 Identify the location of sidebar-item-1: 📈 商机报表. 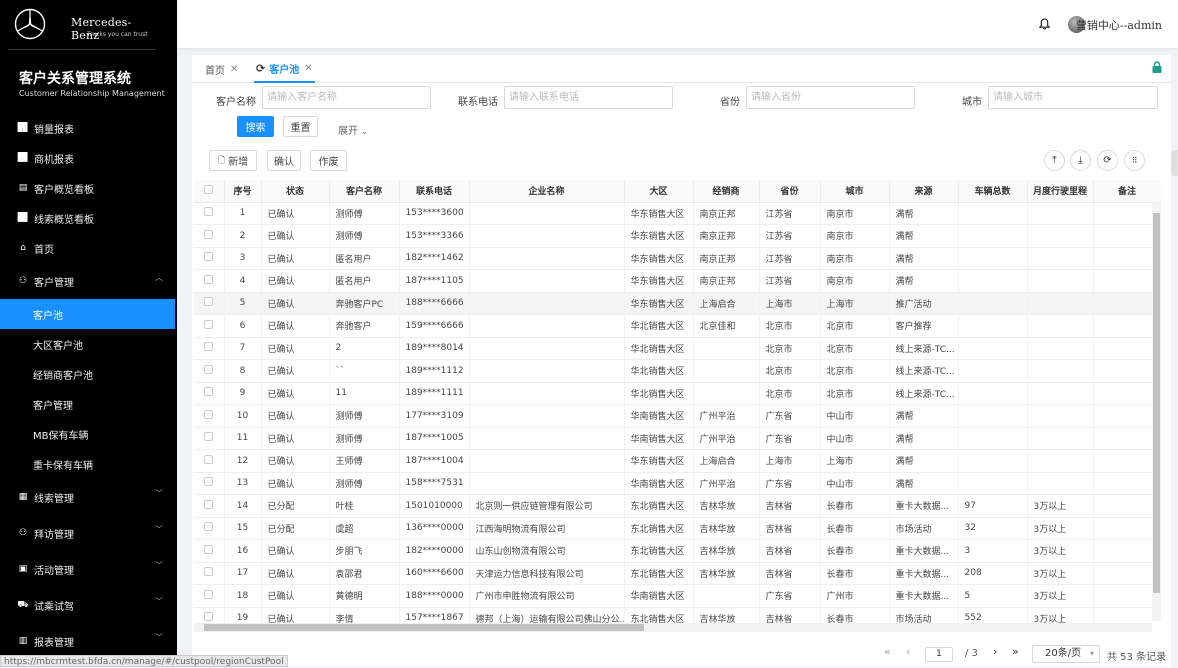
(88, 158).